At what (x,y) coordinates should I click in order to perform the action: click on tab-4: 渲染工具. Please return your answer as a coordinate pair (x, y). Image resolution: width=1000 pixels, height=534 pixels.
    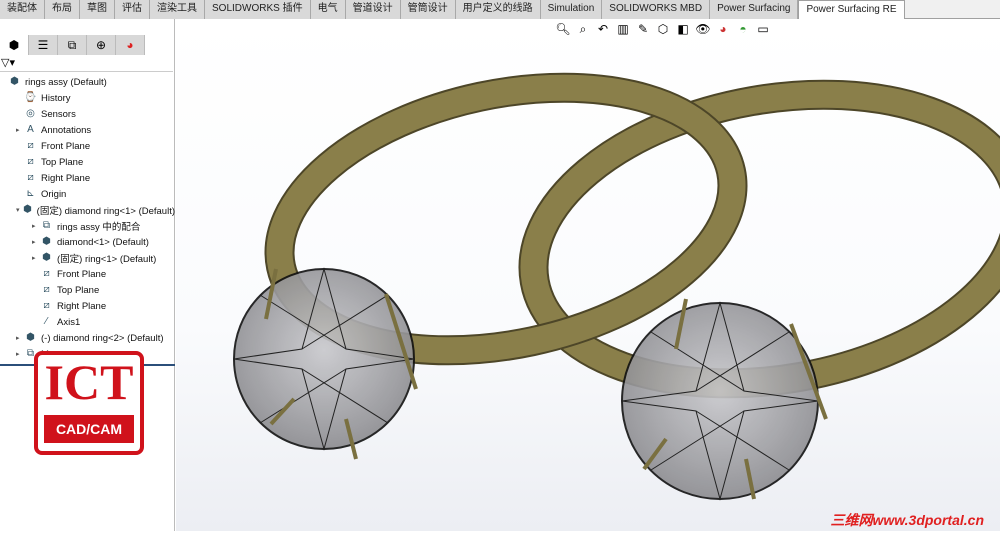
    Looking at the image, I should click on (177, 9).